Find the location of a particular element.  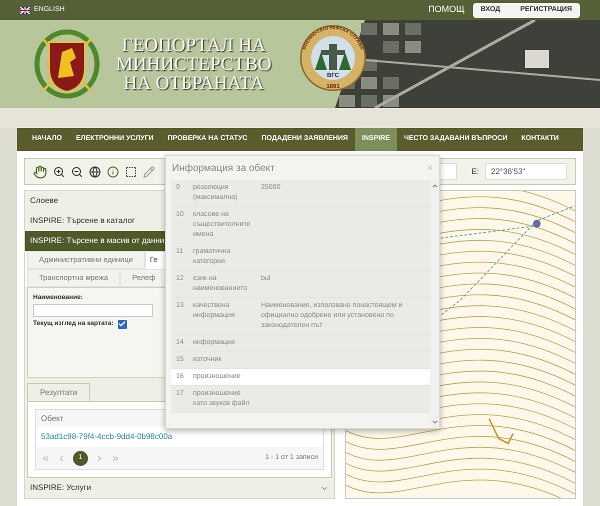

portal-title: НА ОТБРАНАТА is located at coordinates (193, 83).